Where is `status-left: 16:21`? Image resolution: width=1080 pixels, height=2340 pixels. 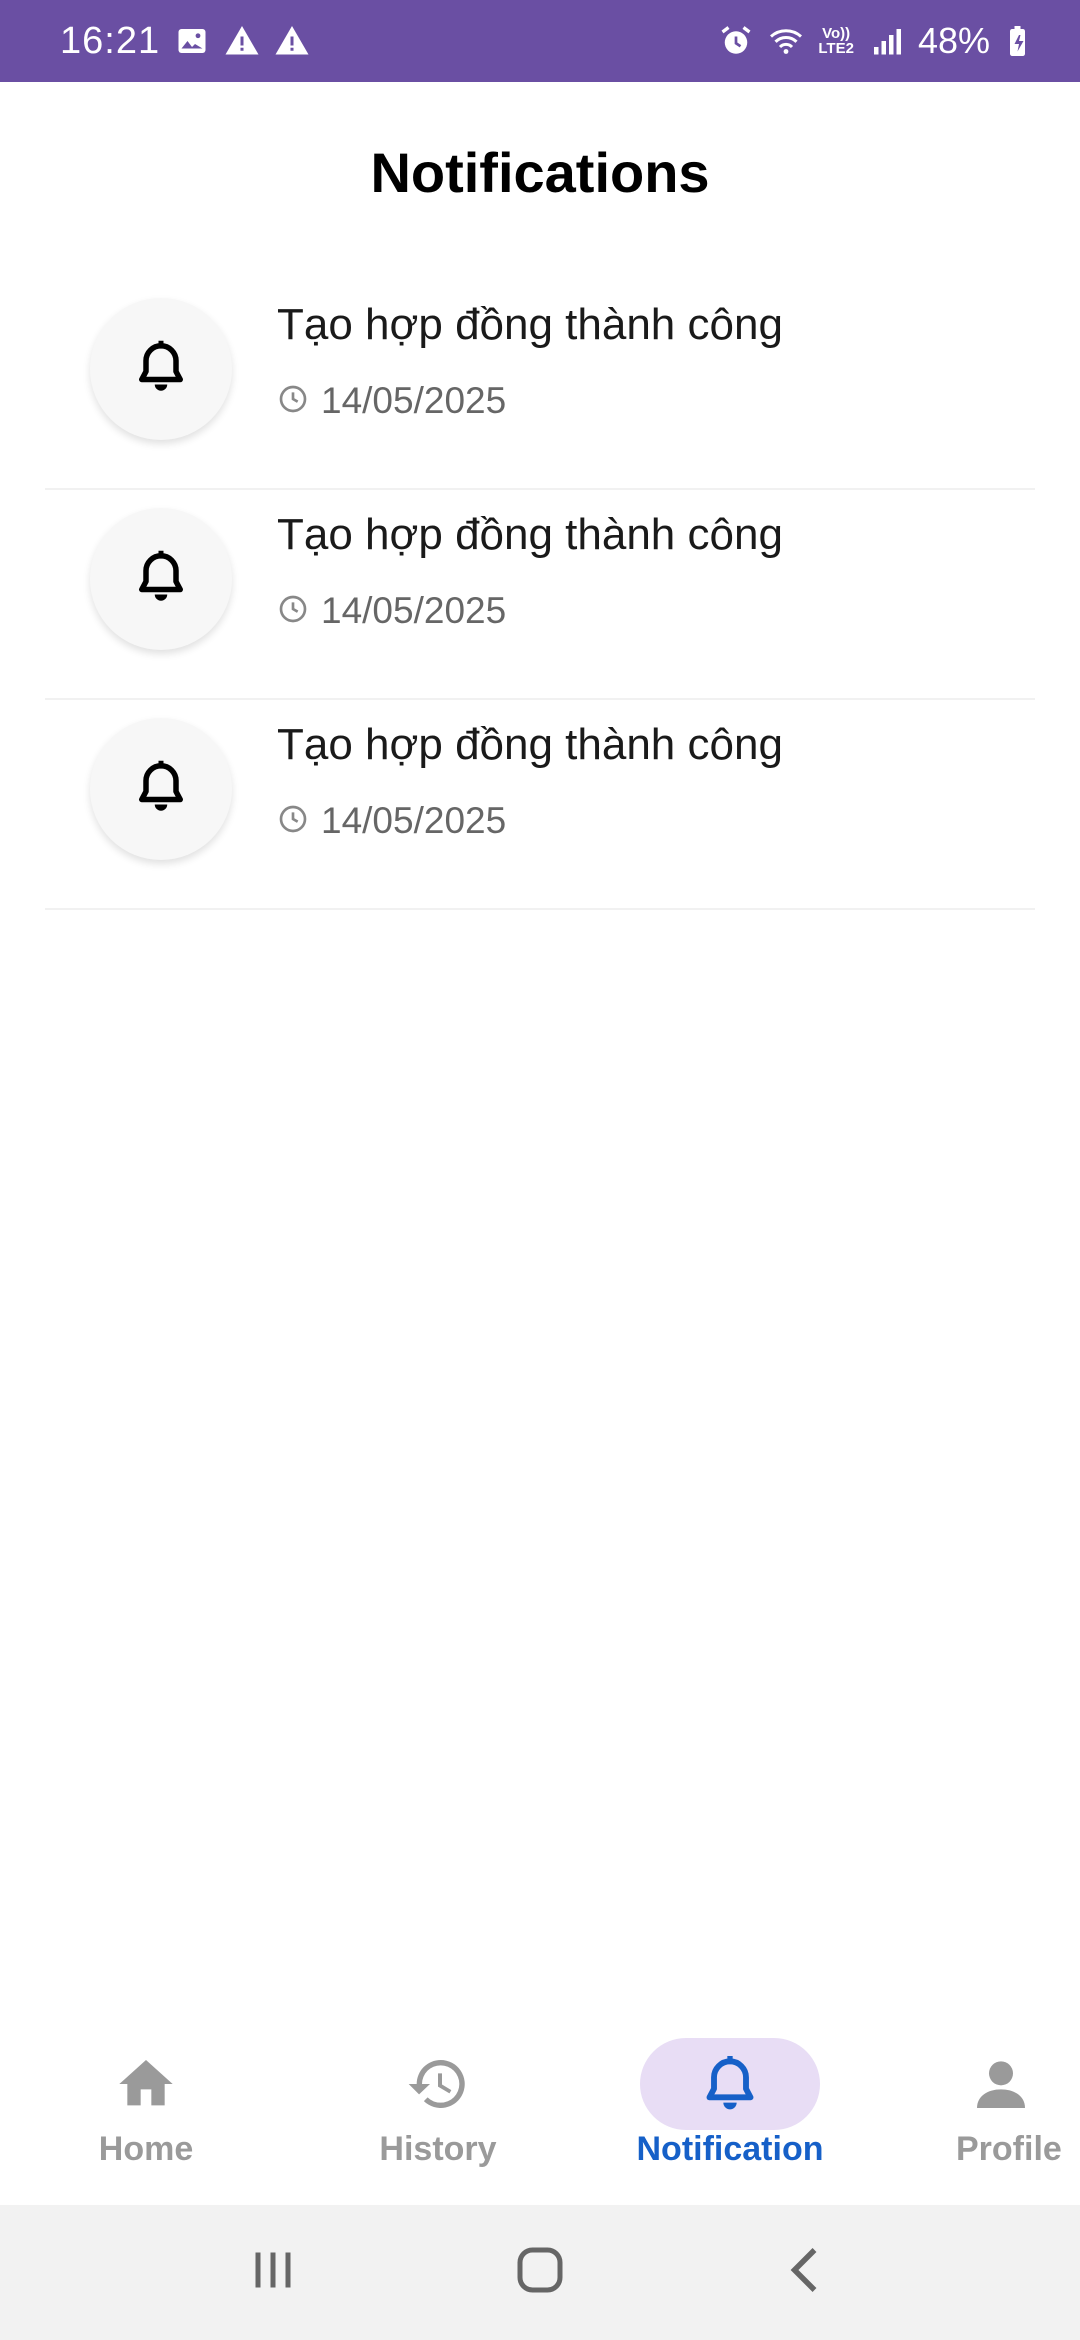
status-left: 16:21 is located at coordinates (185, 41).